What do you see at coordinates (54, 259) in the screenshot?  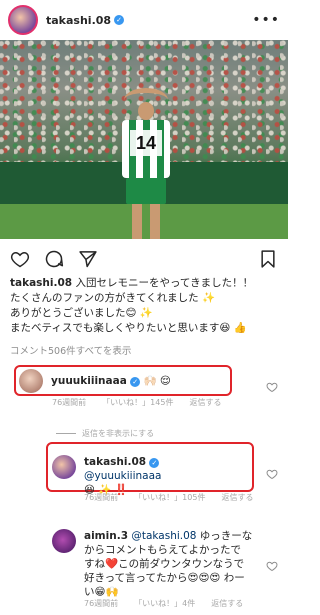 I see `comment-icon` at bounding box center [54, 259].